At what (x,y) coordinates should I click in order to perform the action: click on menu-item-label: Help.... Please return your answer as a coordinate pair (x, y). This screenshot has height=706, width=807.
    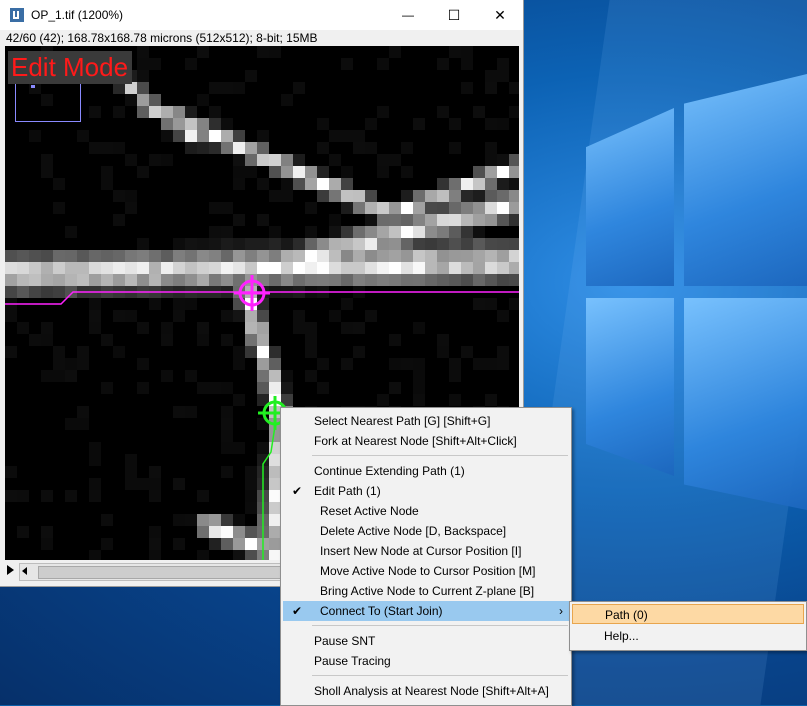
    Looking at the image, I should click on (621, 636).